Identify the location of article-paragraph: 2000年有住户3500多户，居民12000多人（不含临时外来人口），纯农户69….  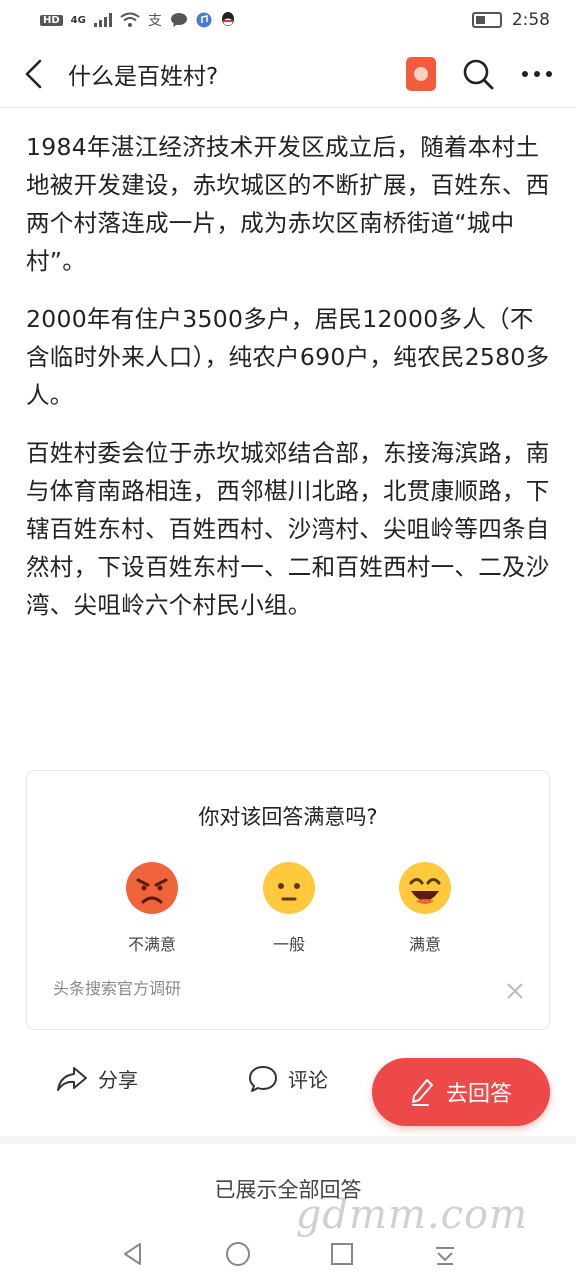
(288, 357).